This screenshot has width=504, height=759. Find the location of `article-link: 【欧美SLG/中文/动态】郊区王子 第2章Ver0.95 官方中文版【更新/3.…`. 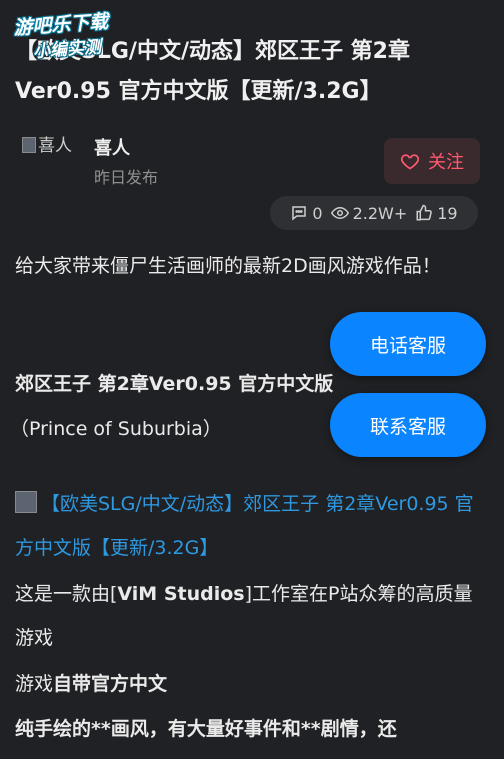

article-link: 【欧美SLG/中文/动态】郊区王子 第2章Ver0.95 官方中文版【更新/3.… is located at coordinates (244, 526).